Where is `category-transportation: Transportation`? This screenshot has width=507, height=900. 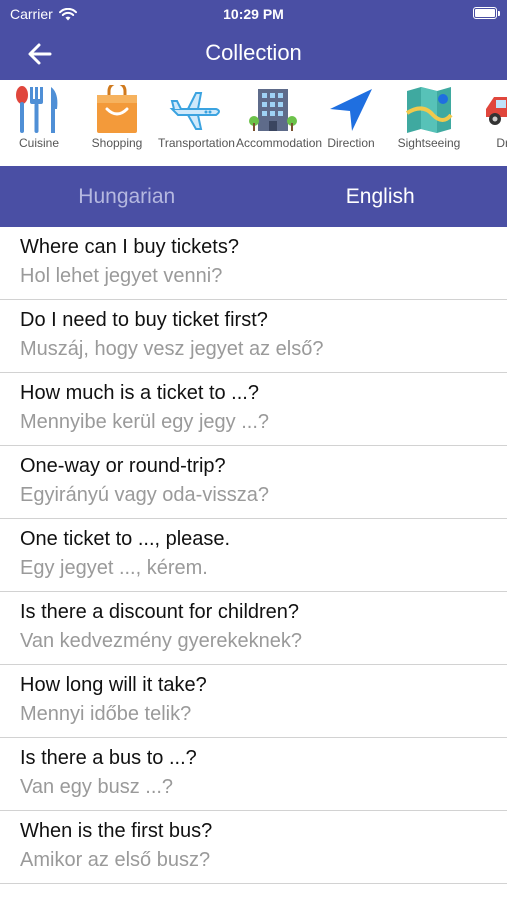 category-transportation: Transportation is located at coordinates (195, 123).